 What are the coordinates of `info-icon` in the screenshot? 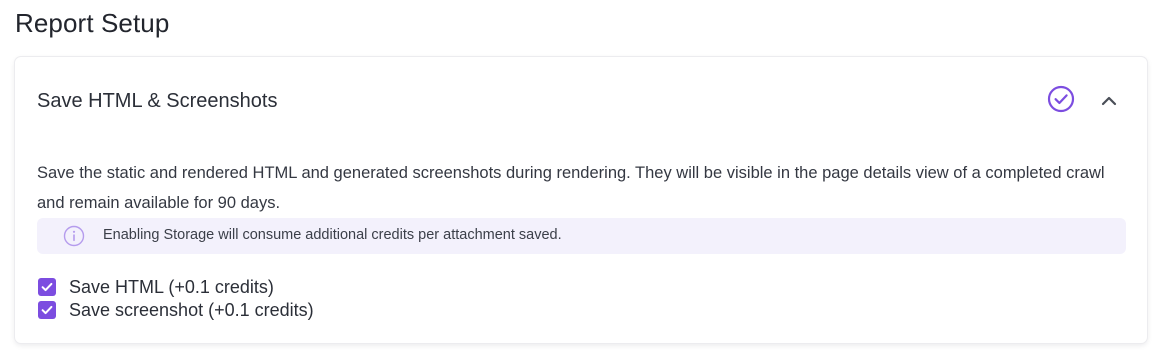 It's located at (74, 236).